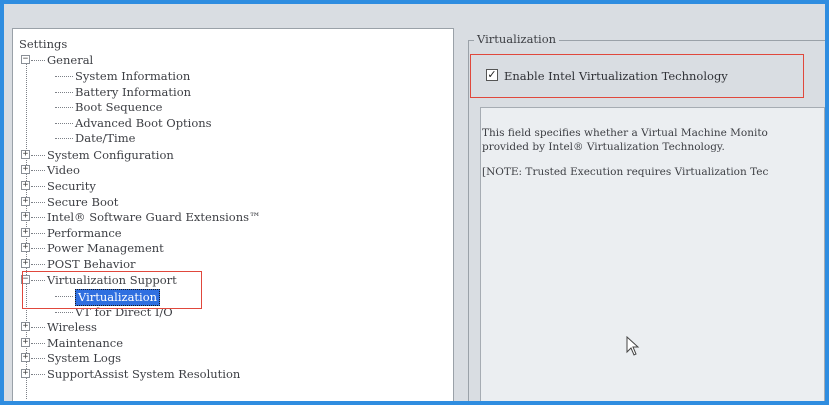 The height and width of the screenshot is (405, 829). I want to click on tree-item-label: Performance, so click(84, 233).